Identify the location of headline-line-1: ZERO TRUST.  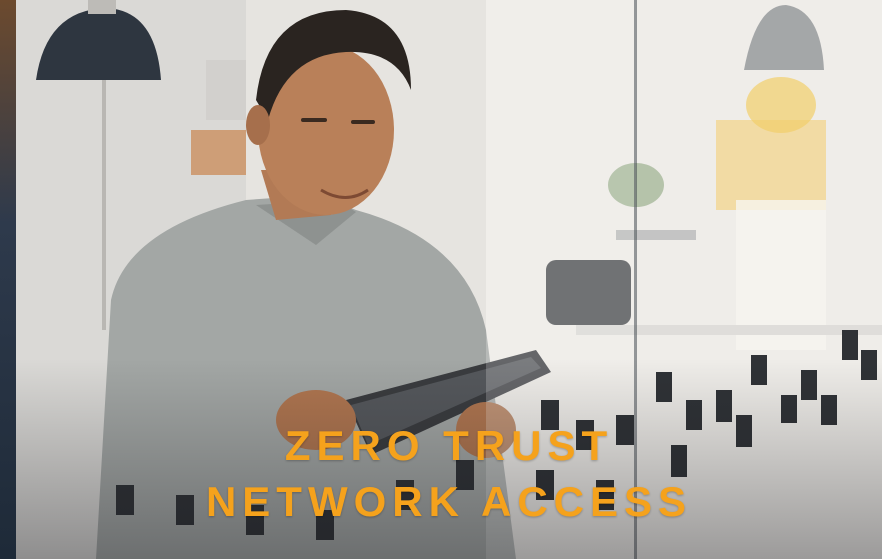
(449, 445).